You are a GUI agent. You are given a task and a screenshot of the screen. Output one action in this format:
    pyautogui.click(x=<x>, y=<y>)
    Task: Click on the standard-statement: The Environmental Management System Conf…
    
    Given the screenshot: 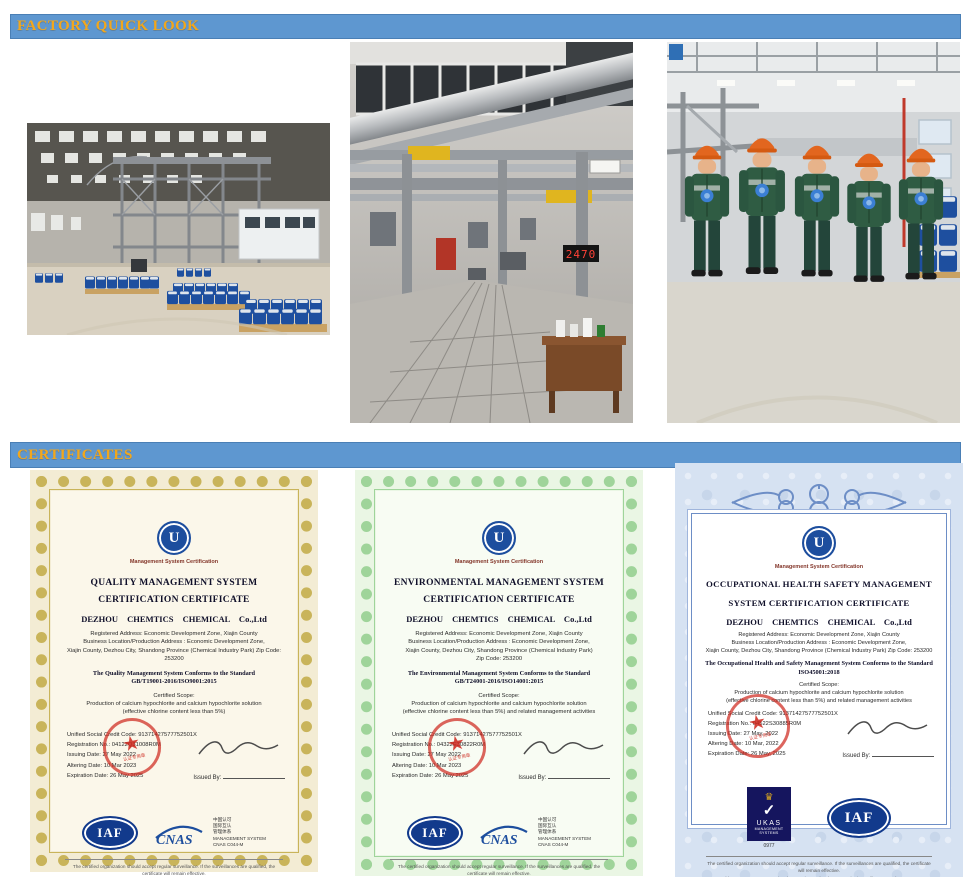 What is the action you would take?
    pyautogui.click(x=499, y=677)
    